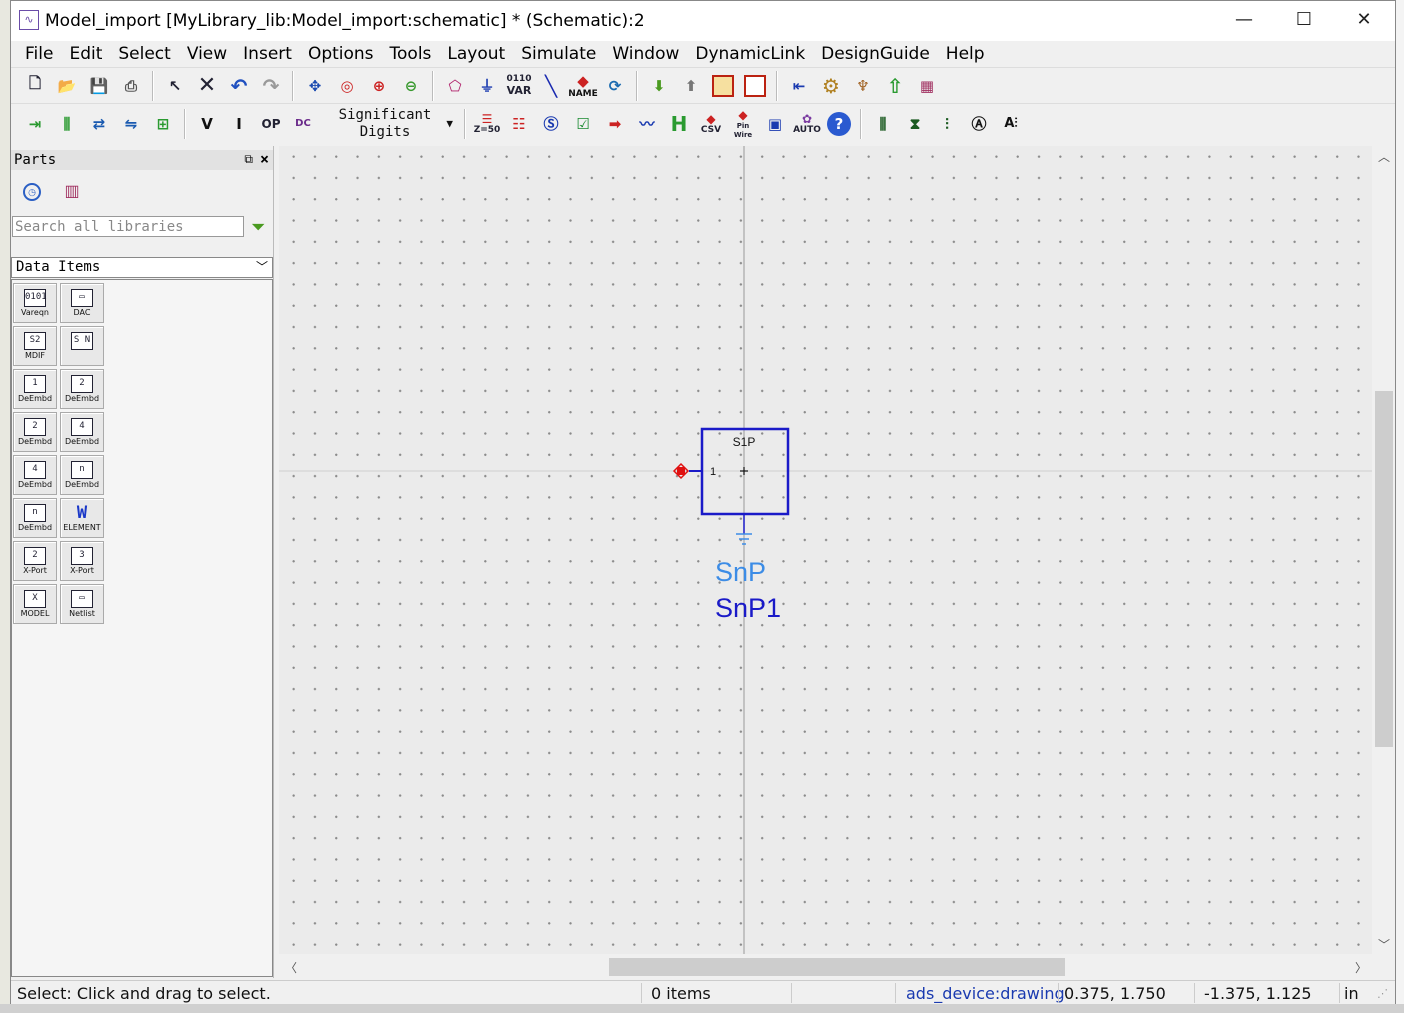 This screenshot has width=1404, height=1013. I want to click on filter-icon: ⏷, so click(258, 227).